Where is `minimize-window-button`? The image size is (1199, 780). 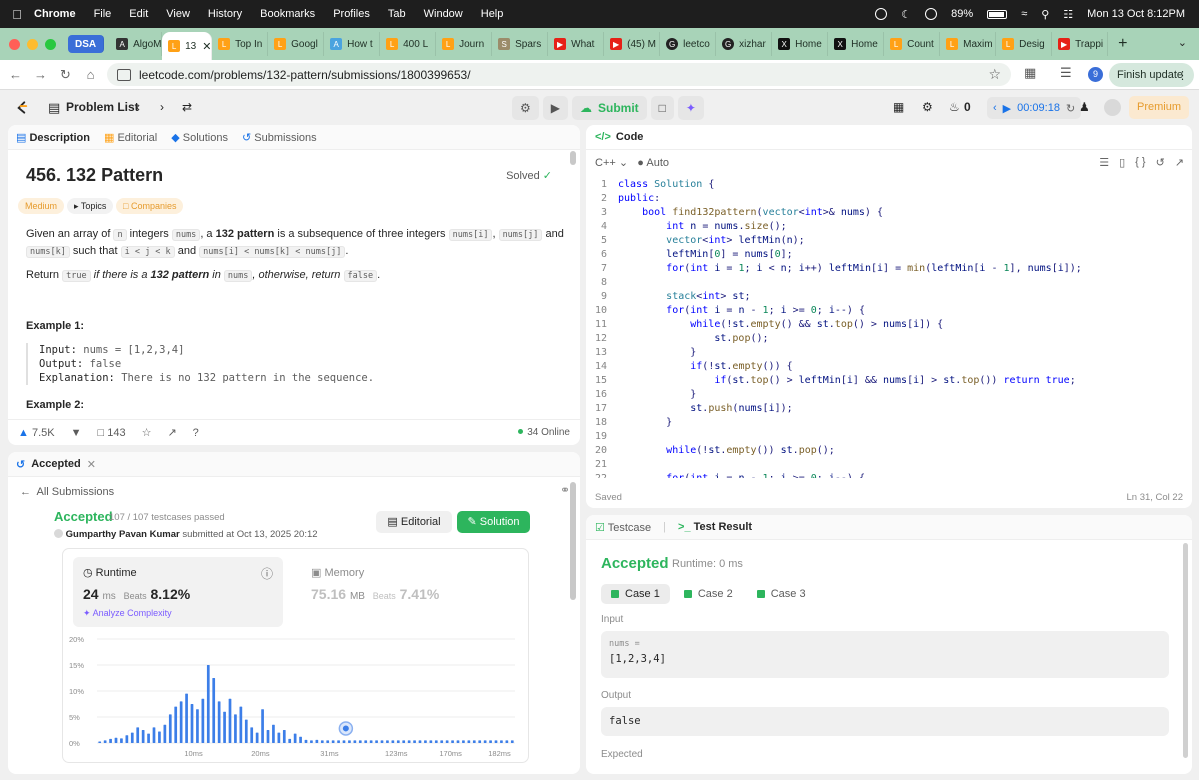
minimize-window-button is located at coordinates (32, 44).